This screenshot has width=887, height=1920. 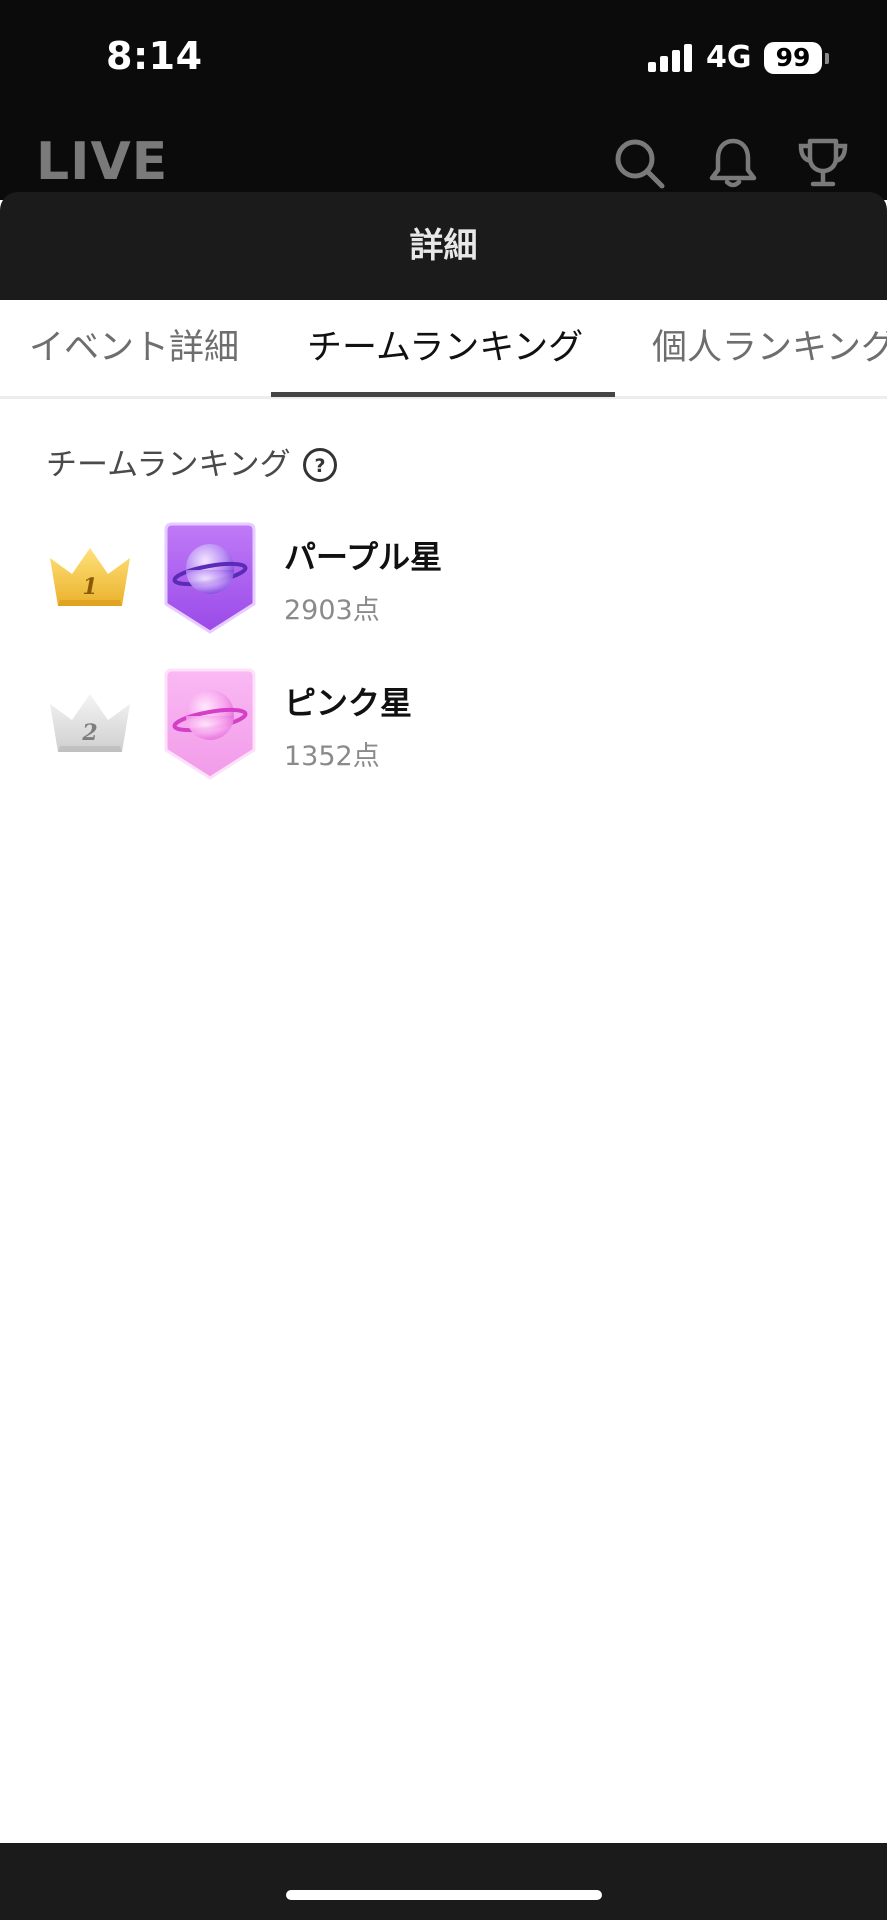 I want to click on sheet-title: 詳細, so click(x=443, y=246).